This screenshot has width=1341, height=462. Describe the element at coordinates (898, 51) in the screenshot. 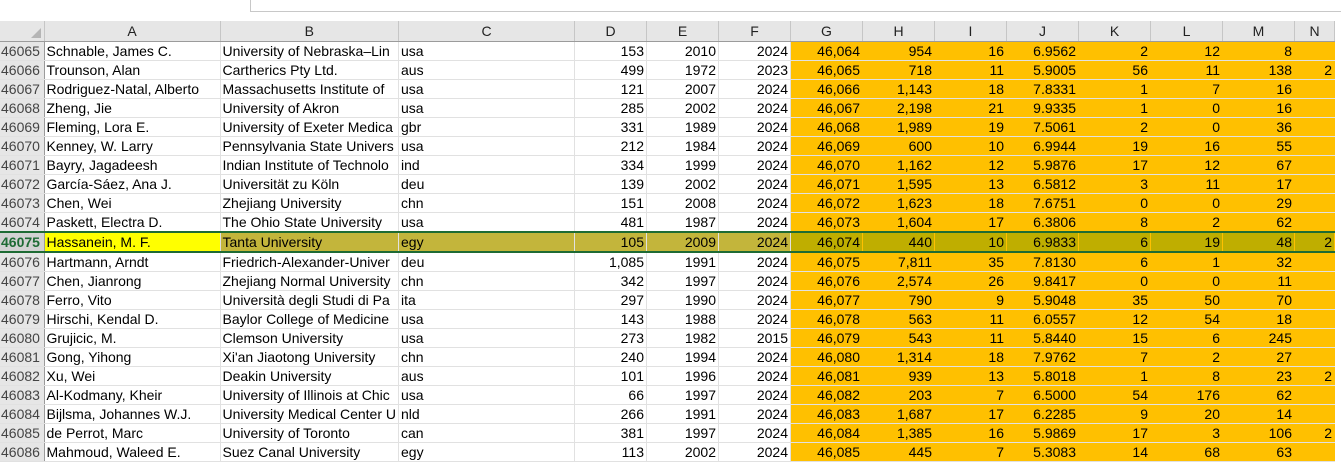

I see `cell-h: 954` at that location.